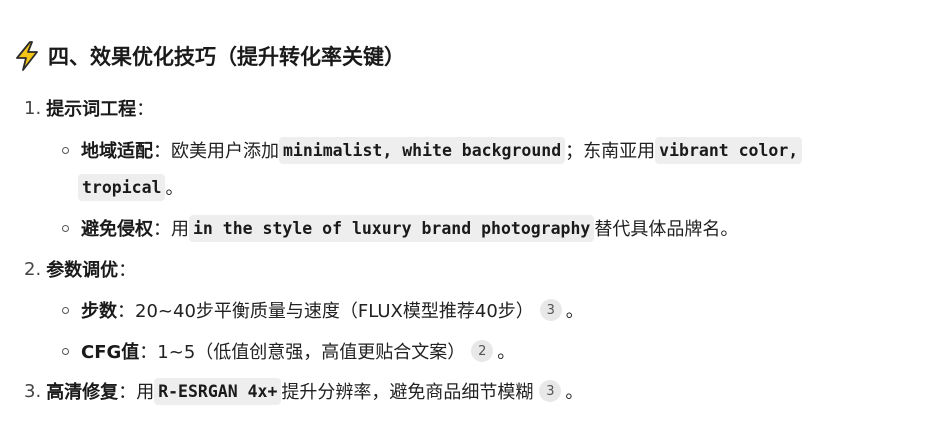 Image resolution: width=931 pixels, height=426 pixels. Describe the element at coordinates (218, 391) in the screenshot. I see `inline-code: R-ESRGAN 4x+` at that location.